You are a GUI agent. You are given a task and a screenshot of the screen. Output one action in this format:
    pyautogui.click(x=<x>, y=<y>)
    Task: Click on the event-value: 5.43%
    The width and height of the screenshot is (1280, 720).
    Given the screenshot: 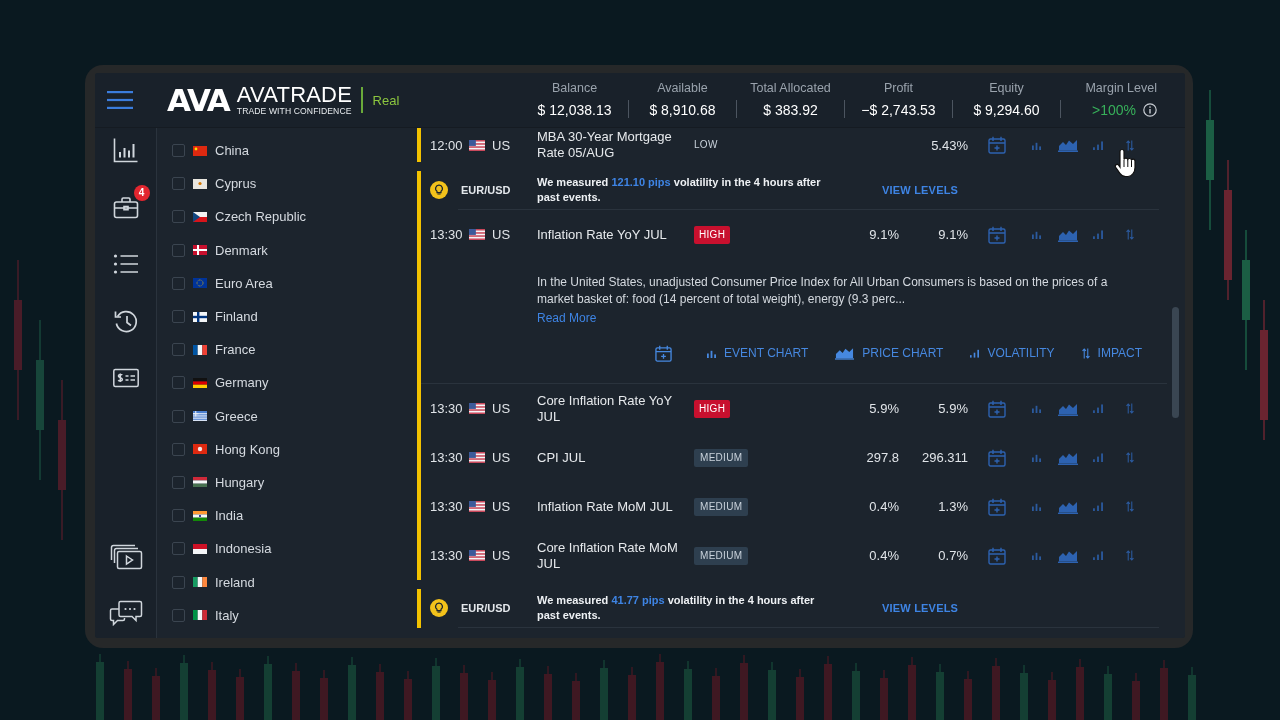 What is the action you would take?
    pyautogui.click(x=949, y=145)
    